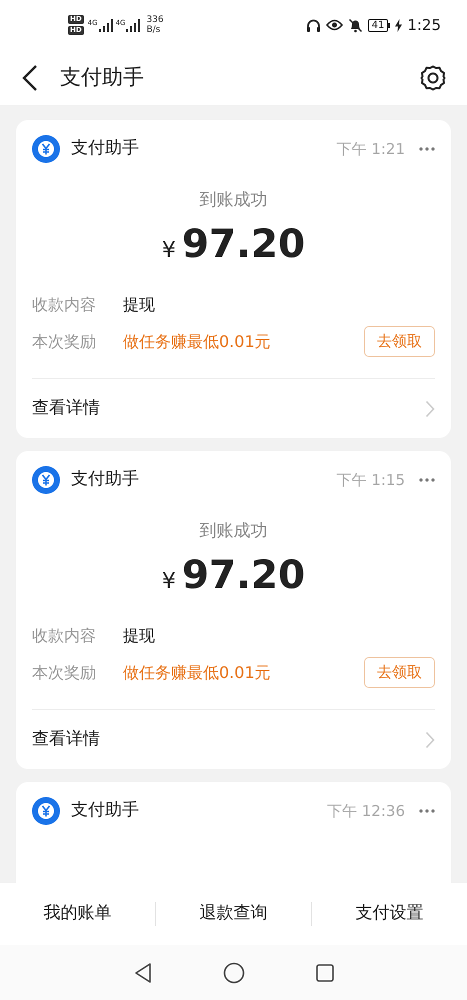 This screenshot has width=467, height=1000. What do you see at coordinates (77, 914) in the screenshot?
I see `menu-tab: 我的账单` at bounding box center [77, 914].